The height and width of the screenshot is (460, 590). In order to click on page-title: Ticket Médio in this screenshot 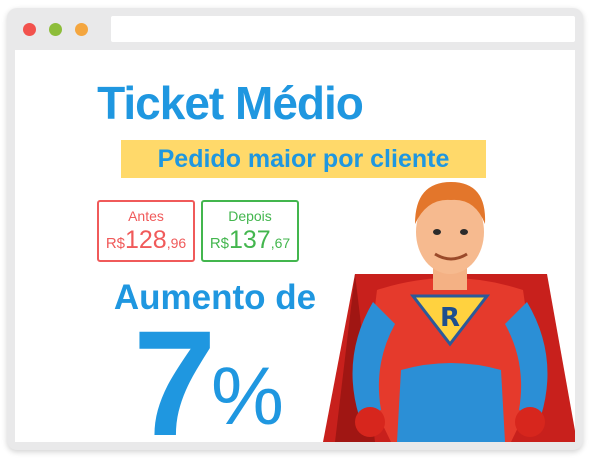, I will do `click(230, 103)`.